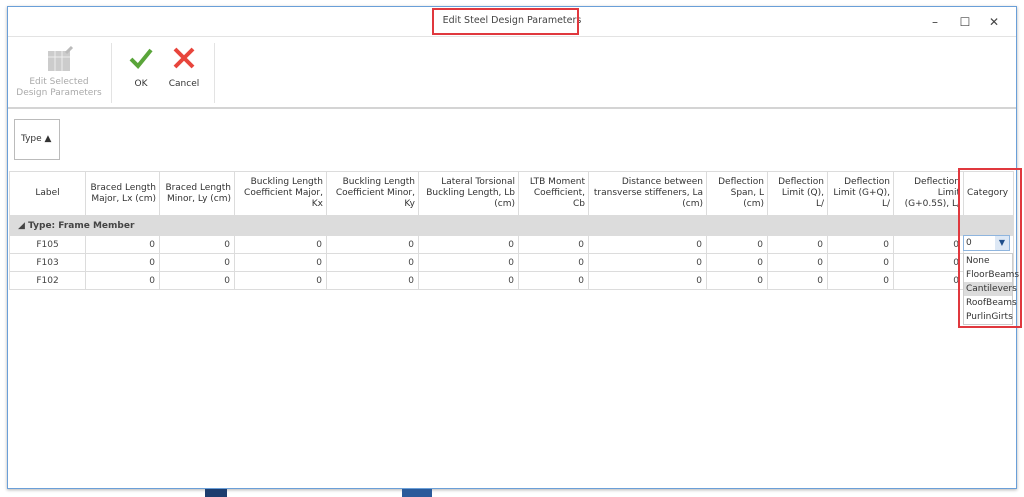 The width and height of the screenshot is (1024, 497). Describe the element at coordinates (59, 93) in the screenshot. I see `edit-selected-label-2: Design Parameters` at that location.